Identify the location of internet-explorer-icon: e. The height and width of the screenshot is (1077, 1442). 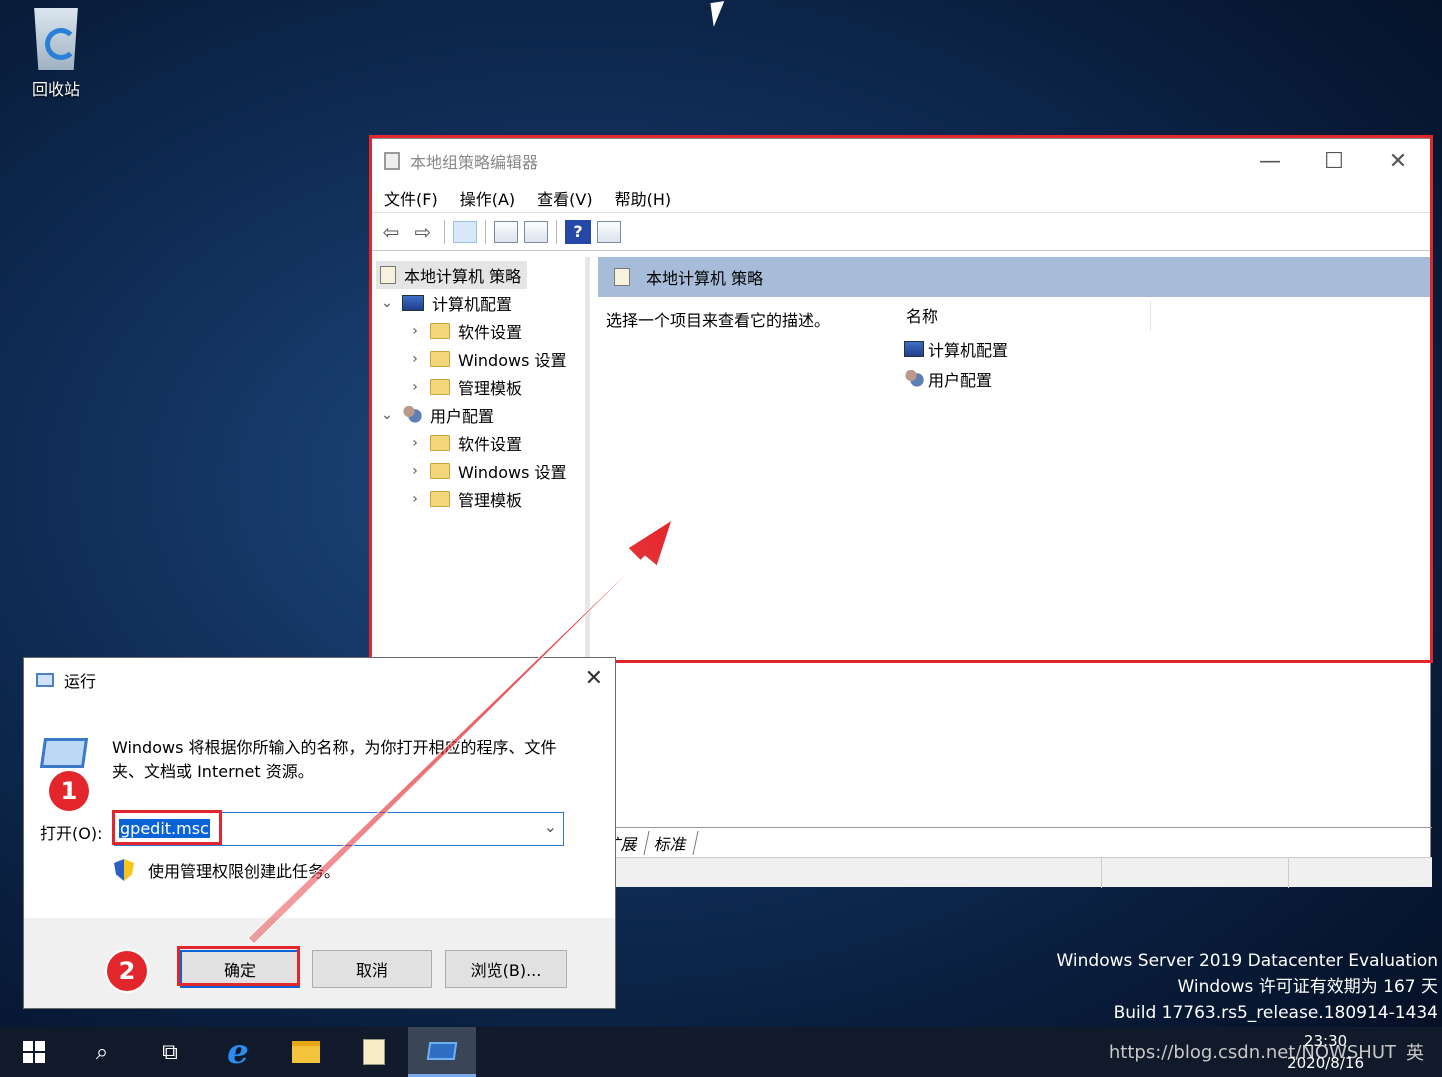
(238, 1052).